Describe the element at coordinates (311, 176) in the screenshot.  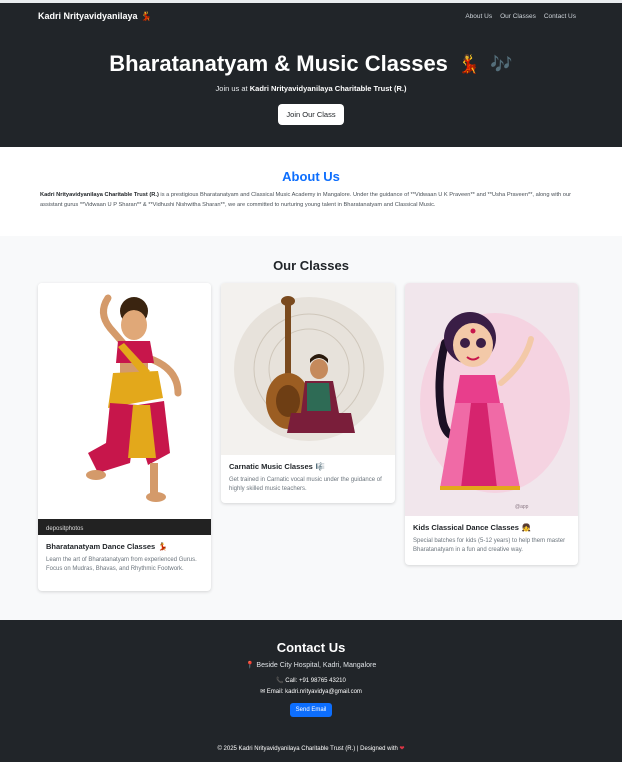
I see `about-heading: About Us` at that location.